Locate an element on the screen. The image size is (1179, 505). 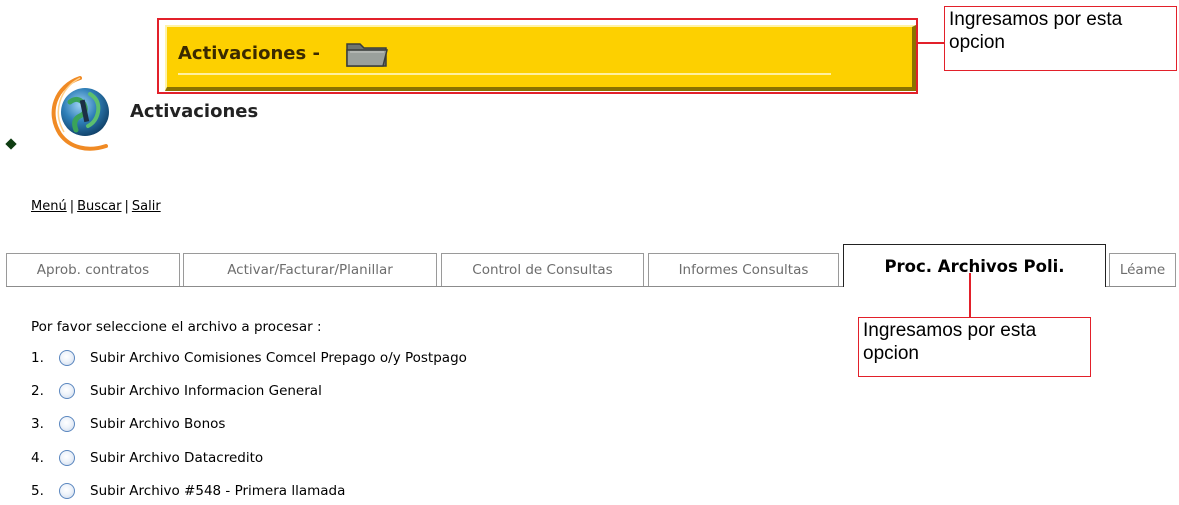
bullet-marker is located at coordinates (11, 144).